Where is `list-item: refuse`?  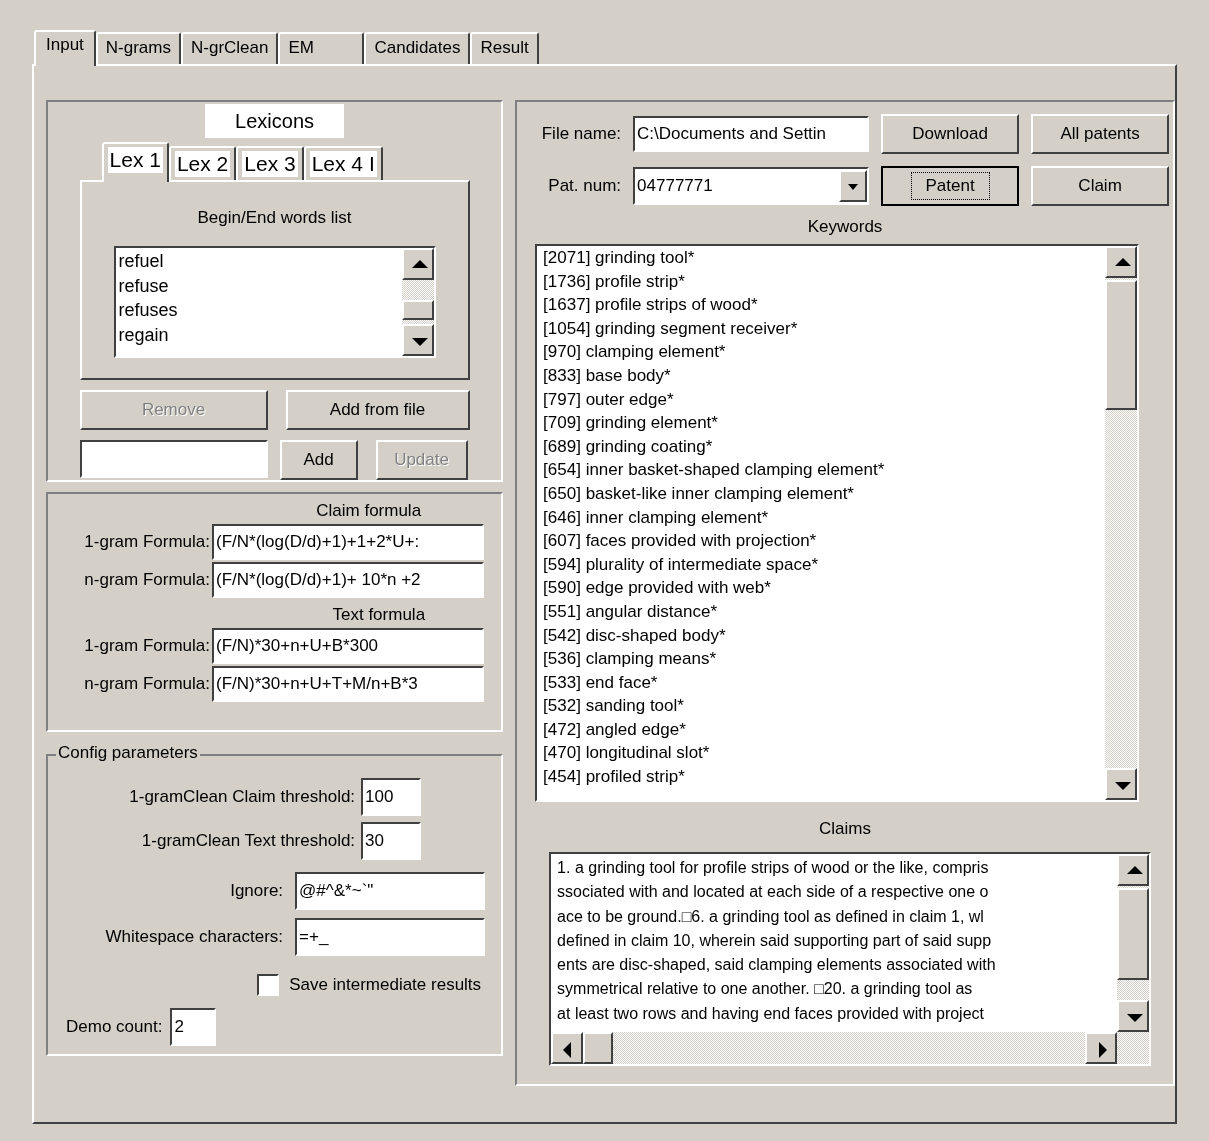 list-item: refuse is located at coordinates (260, 285).